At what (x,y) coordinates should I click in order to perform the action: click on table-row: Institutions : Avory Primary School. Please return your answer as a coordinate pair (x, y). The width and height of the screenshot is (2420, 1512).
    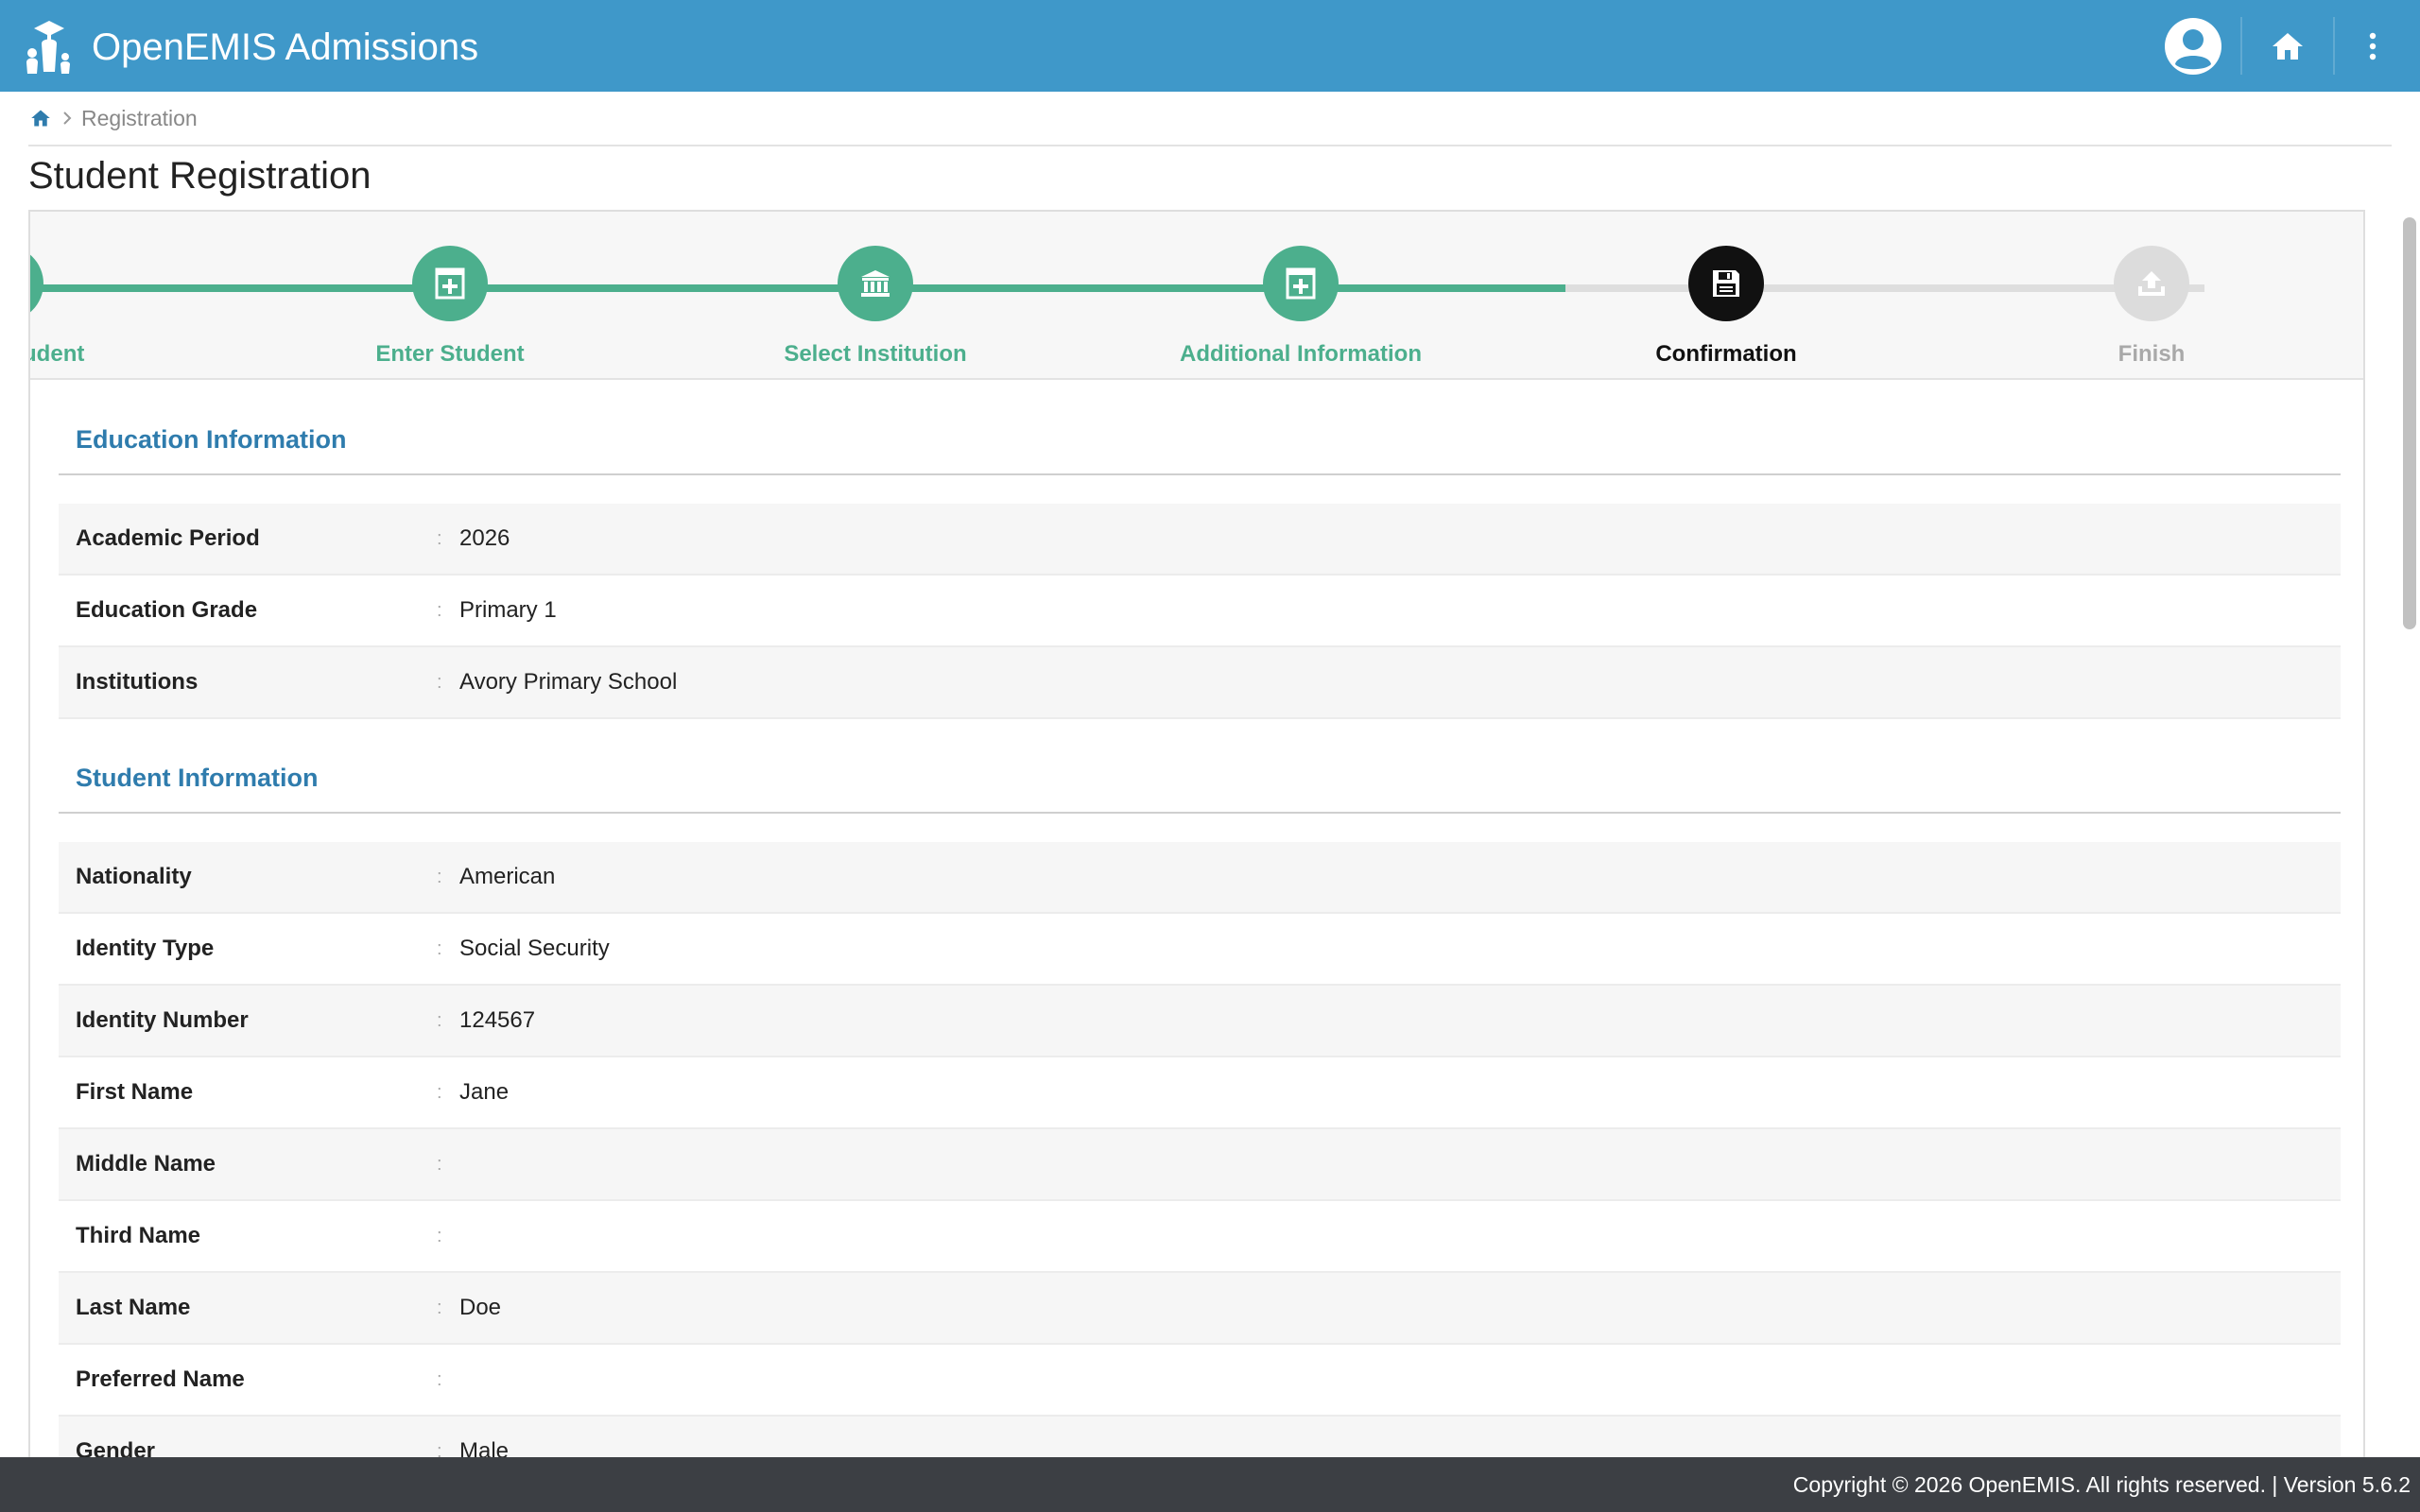
    Looking at the image, I should click on (1200, 683).